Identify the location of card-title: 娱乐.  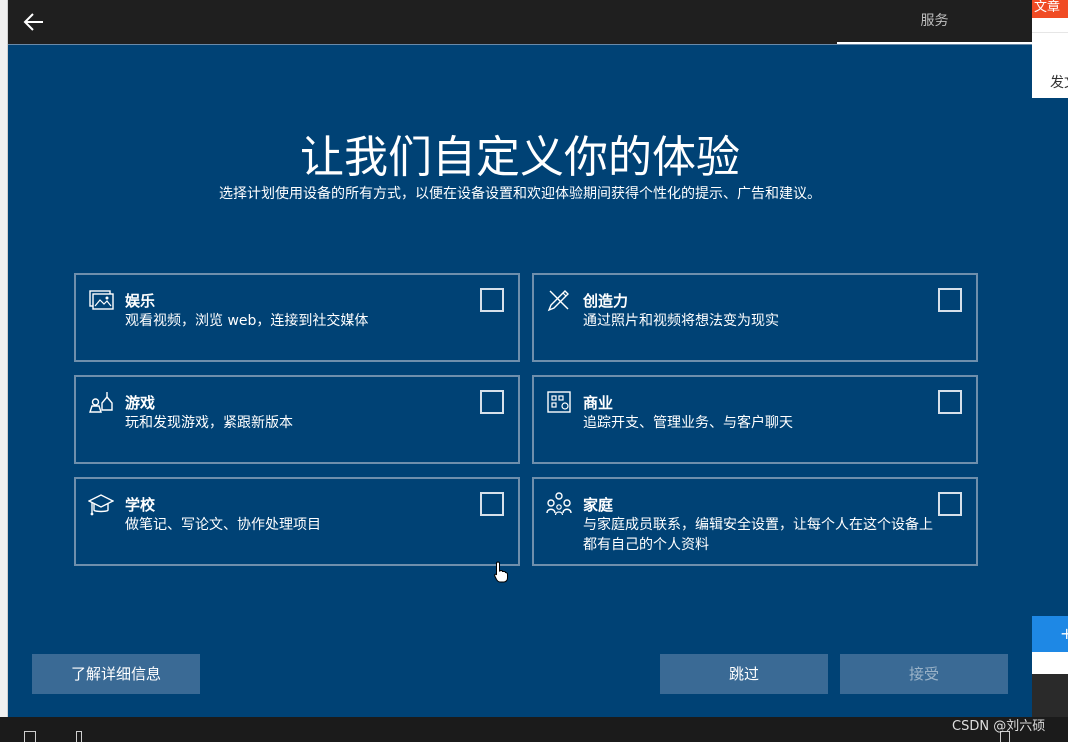
(140, 301).